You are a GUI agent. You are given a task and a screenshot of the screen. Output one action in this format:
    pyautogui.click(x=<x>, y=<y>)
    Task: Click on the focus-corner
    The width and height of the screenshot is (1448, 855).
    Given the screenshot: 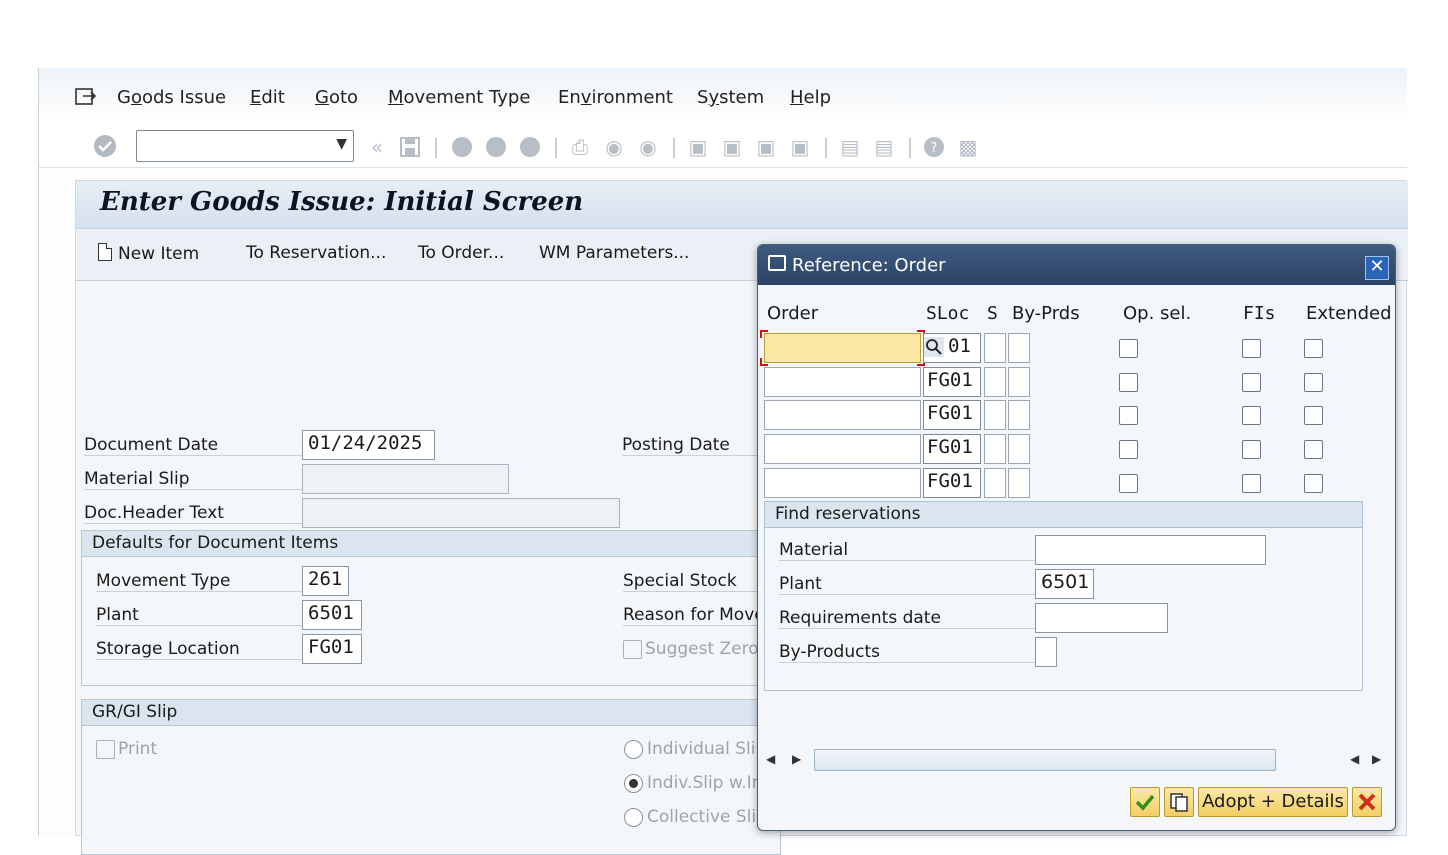 What is the action you would take?
    pyautogui.click(x=764, y=334)
    